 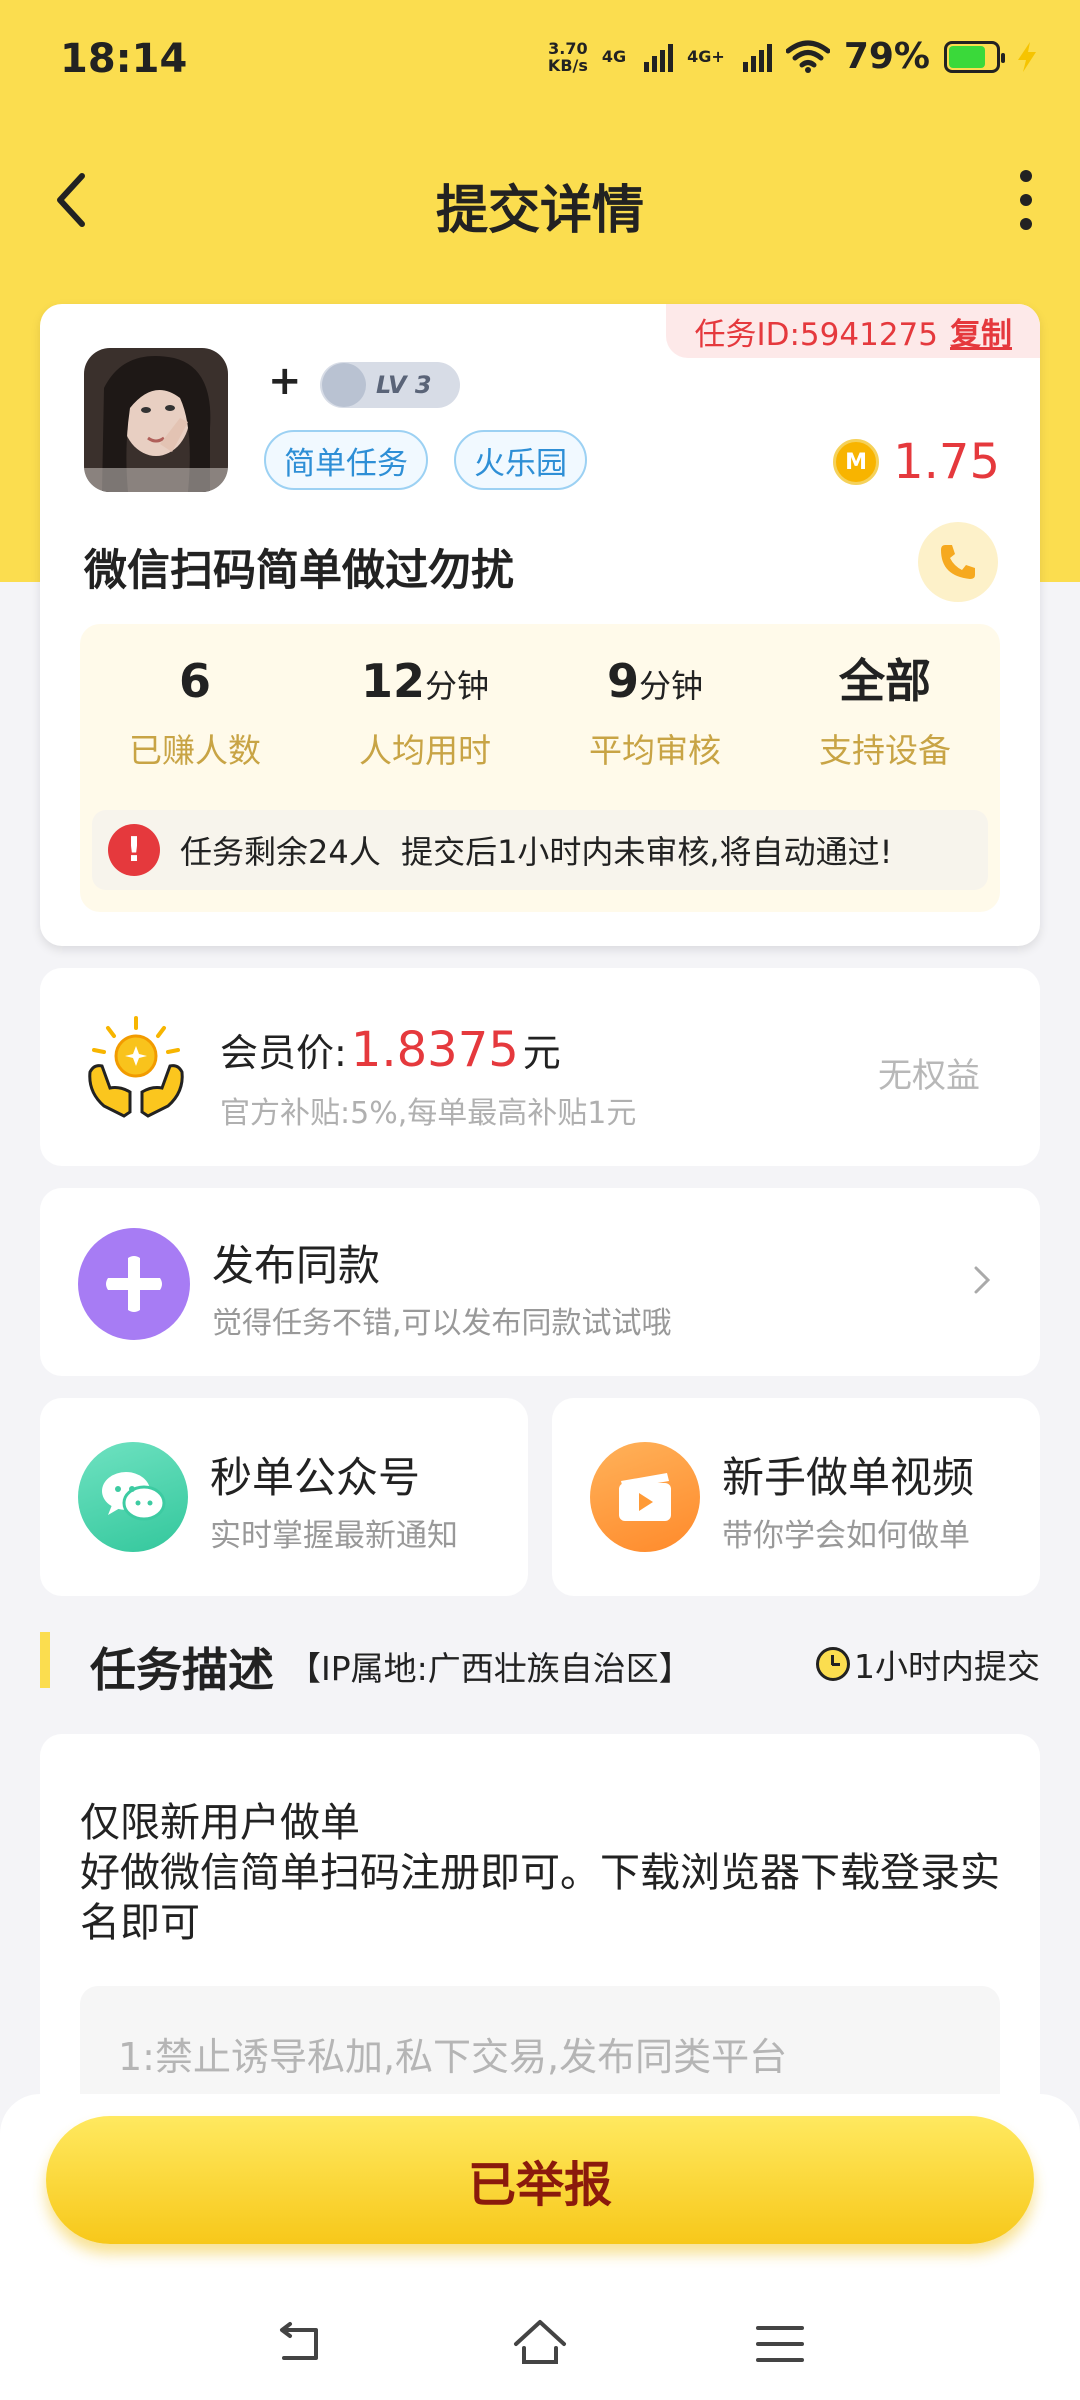 I want to click on battery-icon, so click(x=974, y=56).